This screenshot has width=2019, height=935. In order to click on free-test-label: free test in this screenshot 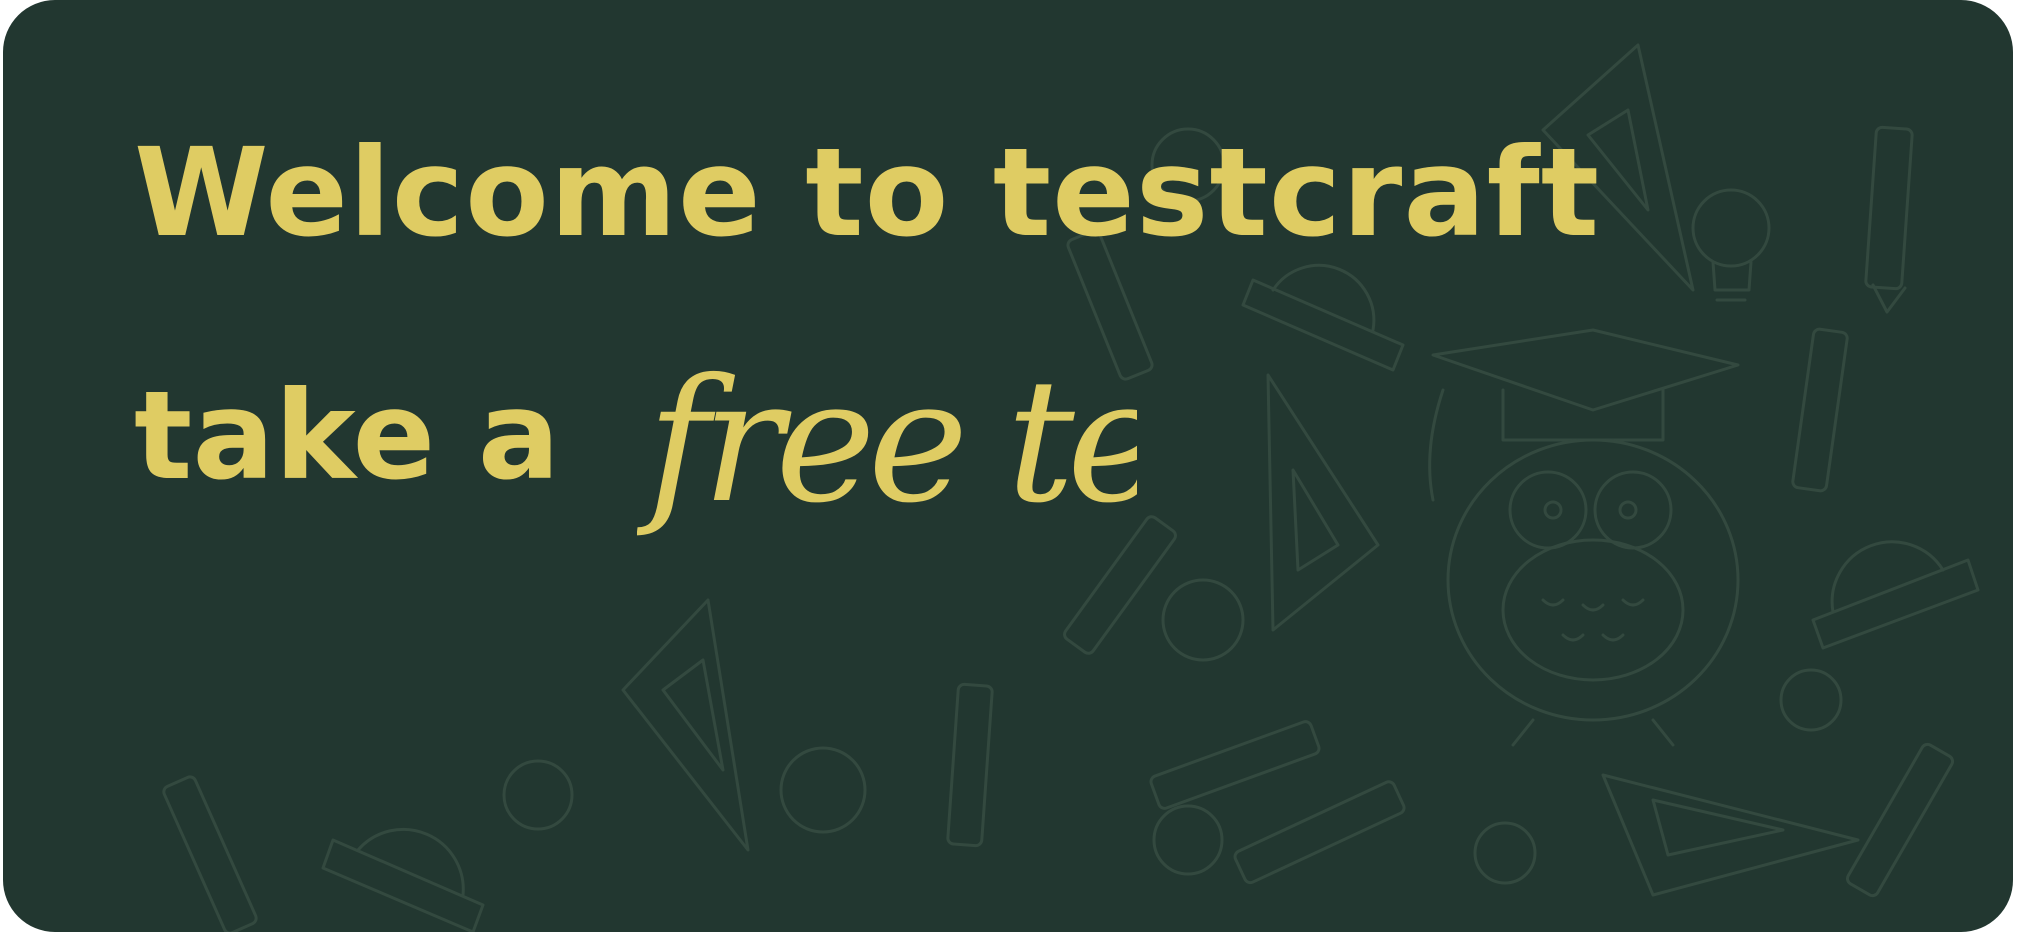, I will do `click(887, 445)`.